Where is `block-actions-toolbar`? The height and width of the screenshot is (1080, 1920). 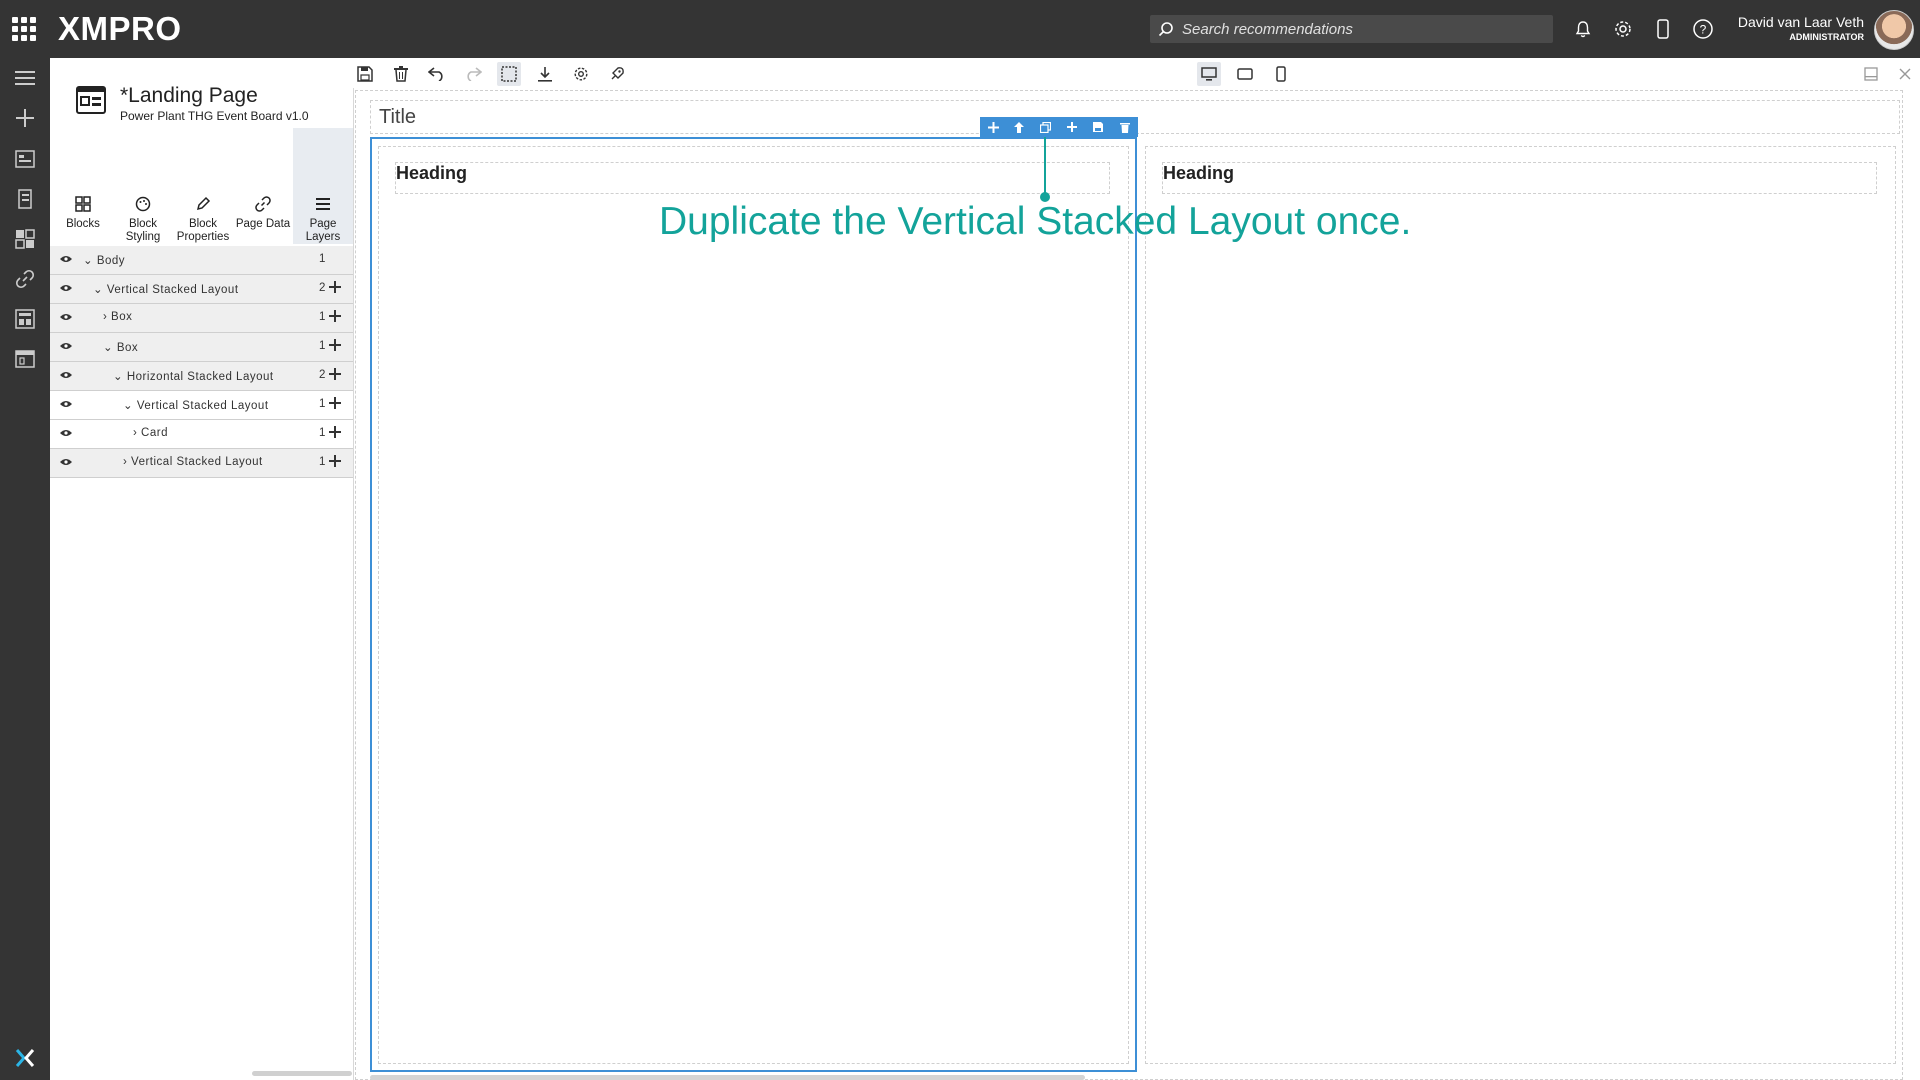 block-actions-toolbar is located at coordinates (1059, 127).